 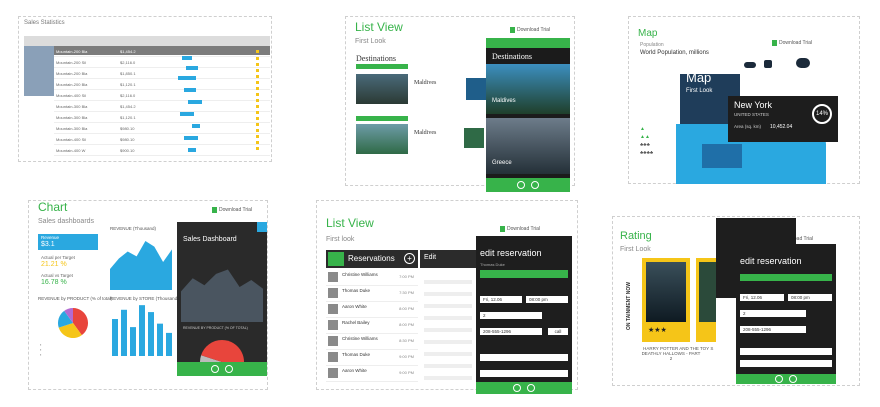 What do you see at coordinates (162, 106) in the screenshot?
I see `sales-row: Mountain-300 Bla $1,454.2` at bounding box center [162, 106].